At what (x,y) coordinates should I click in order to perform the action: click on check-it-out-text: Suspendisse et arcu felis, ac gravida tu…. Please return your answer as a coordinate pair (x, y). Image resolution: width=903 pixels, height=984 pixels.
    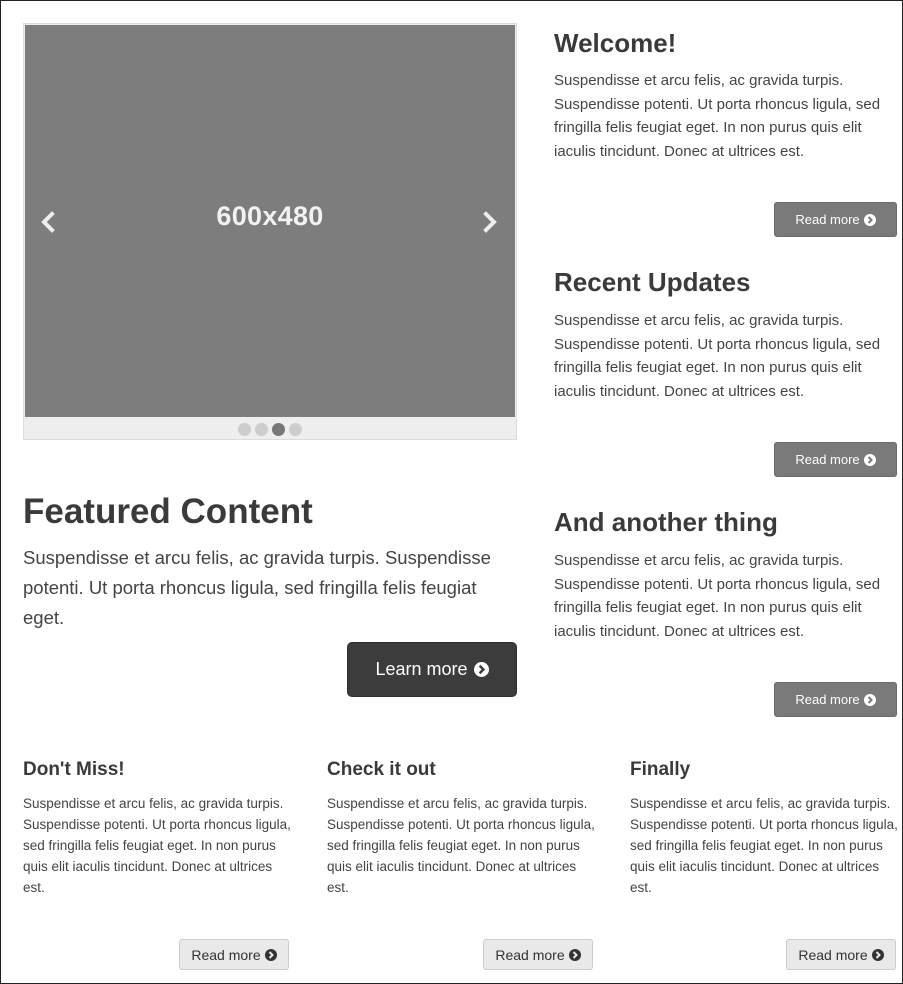
    Looking at the image, I should click on (461, 845).